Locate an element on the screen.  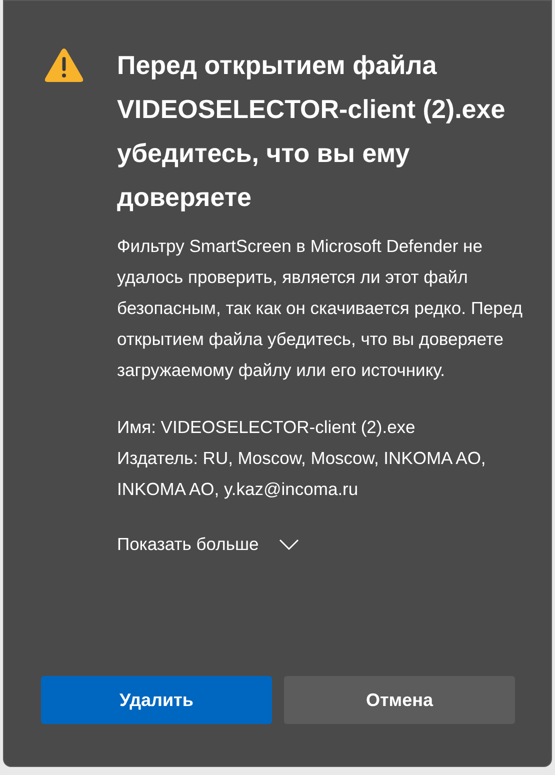
file-detail-text: Издатель: RU, Moscow, Moscow, INKOMA AO, INKOMA AO, y.kaz@incoma.ru is located at coordinates (302, 474).